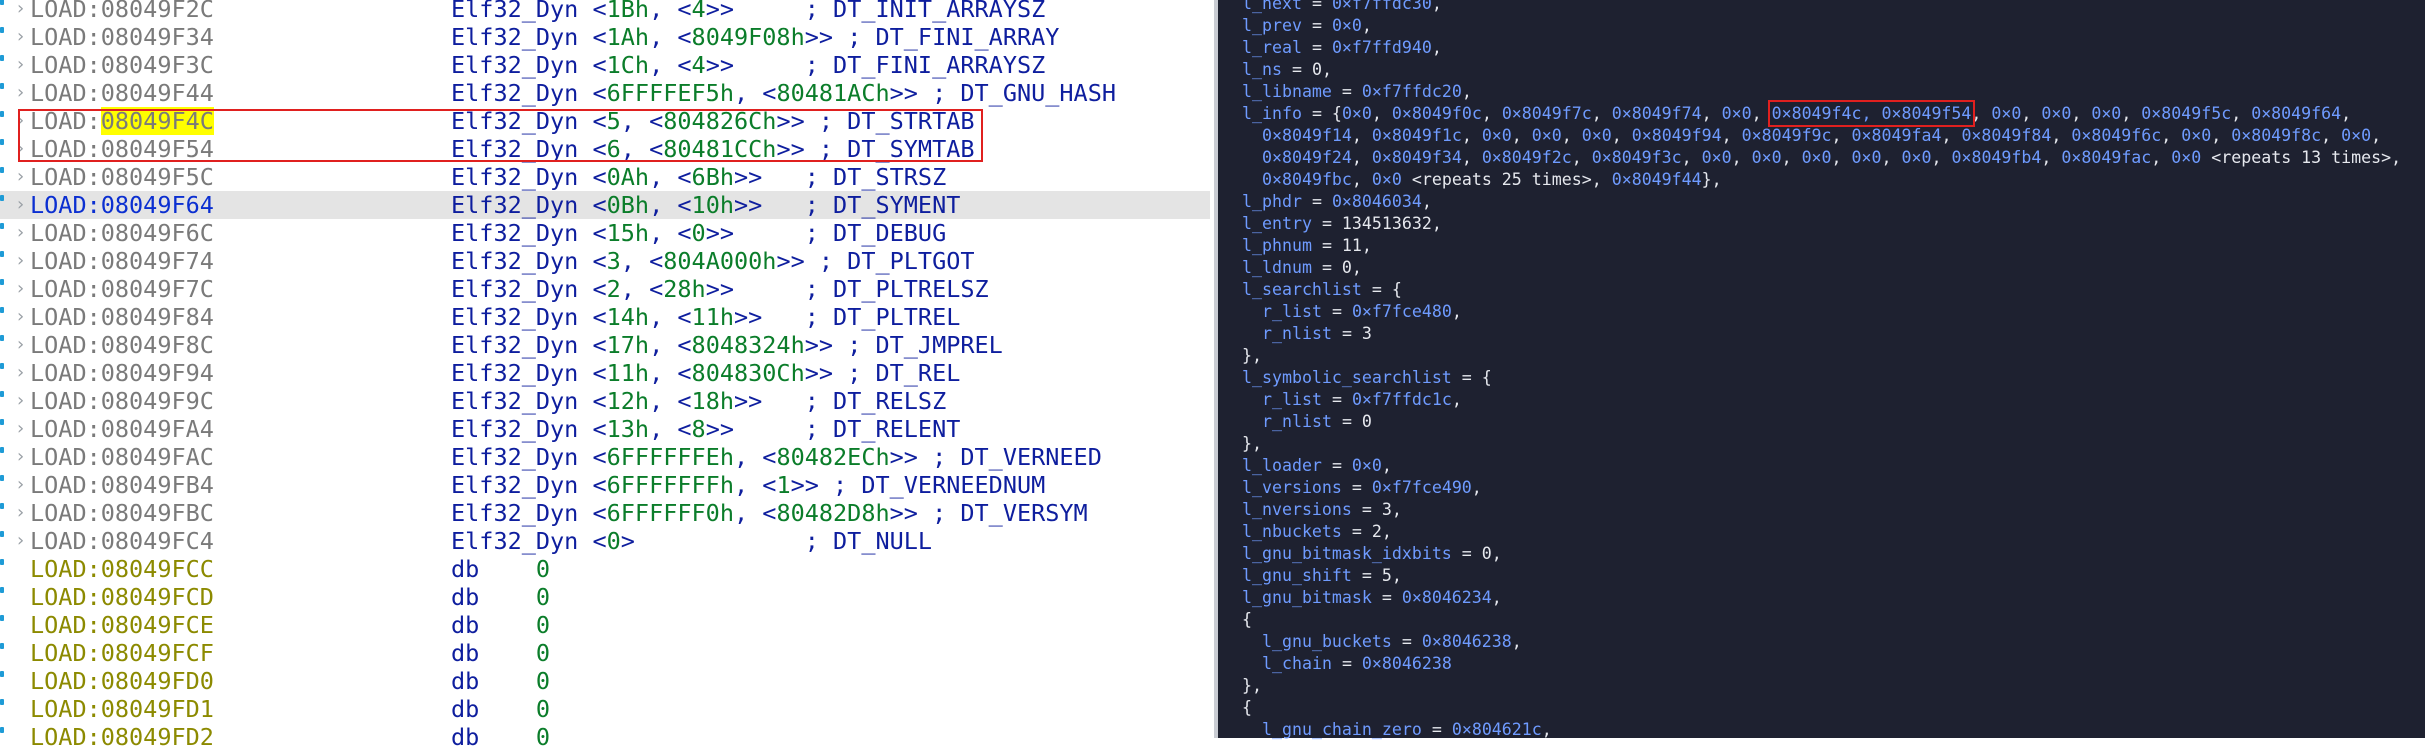 The width and height of the screenshot is (2425, 751). Describe the element at coordinates (705, 205) in the screenshot. I see `listing-instruction: Elf32_Dyn <0Bh, <10h>> ; DT_SYMENT` at that location.